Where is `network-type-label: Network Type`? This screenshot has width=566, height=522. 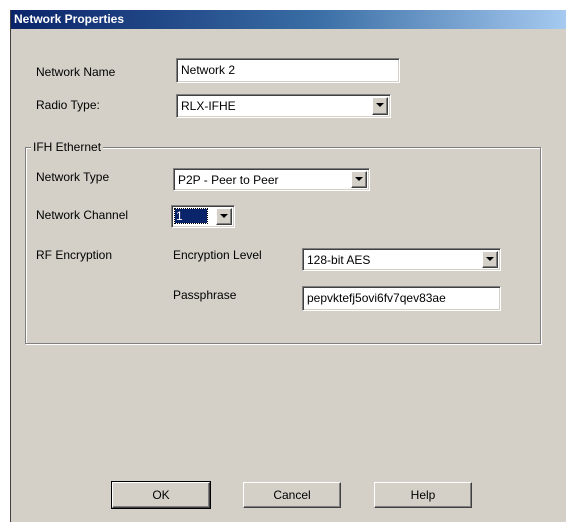
network-type-label: Network Type is located at coordinates (73, 177).